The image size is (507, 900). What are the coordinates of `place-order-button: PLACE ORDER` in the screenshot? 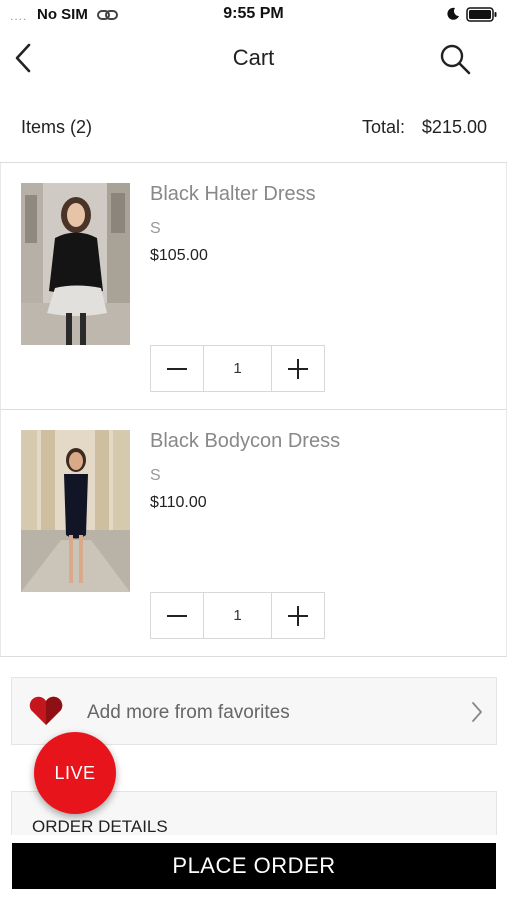 It's located at (254, 866).